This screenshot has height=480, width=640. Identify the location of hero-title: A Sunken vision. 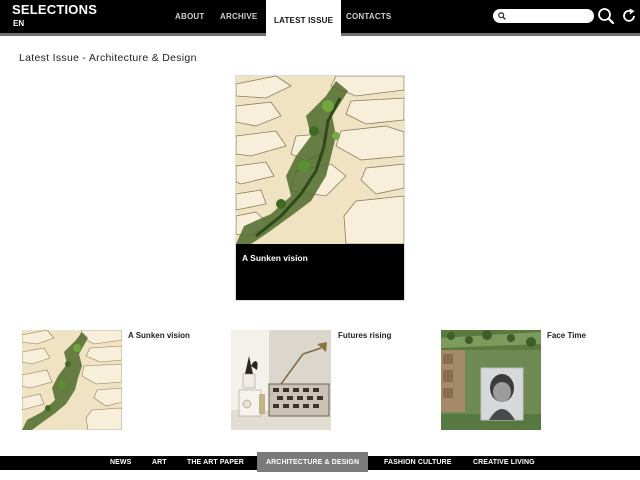
(275, 258).